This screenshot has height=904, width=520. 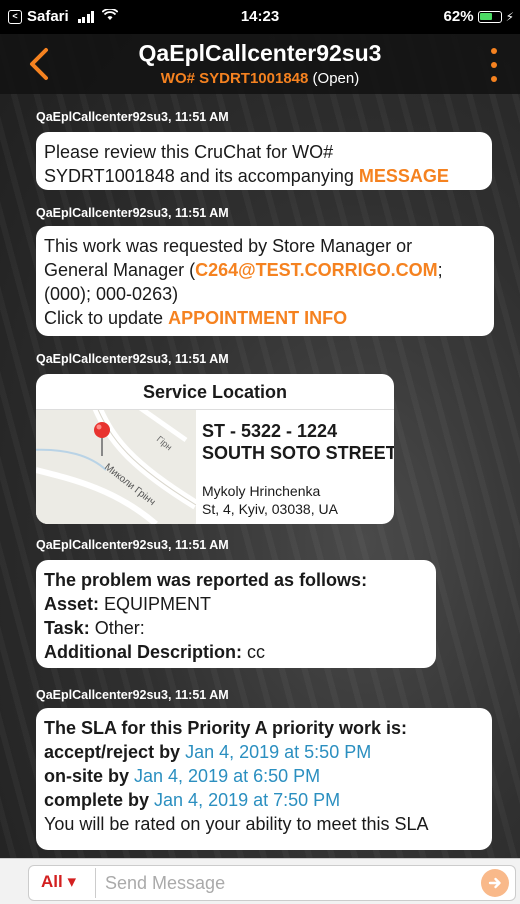 I want to click on status-bar: < Safari 14:23 62% ⚡, so click(x=260, y=17).